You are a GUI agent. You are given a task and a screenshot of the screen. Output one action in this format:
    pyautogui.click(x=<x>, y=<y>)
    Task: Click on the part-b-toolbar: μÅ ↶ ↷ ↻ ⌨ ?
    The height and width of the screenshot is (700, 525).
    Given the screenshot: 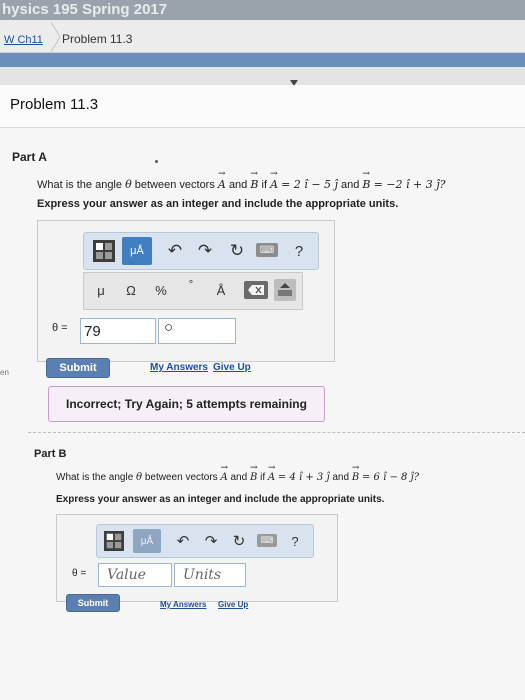 What is the action you would take?
    pyautogui.click(x=205, y=541)
    